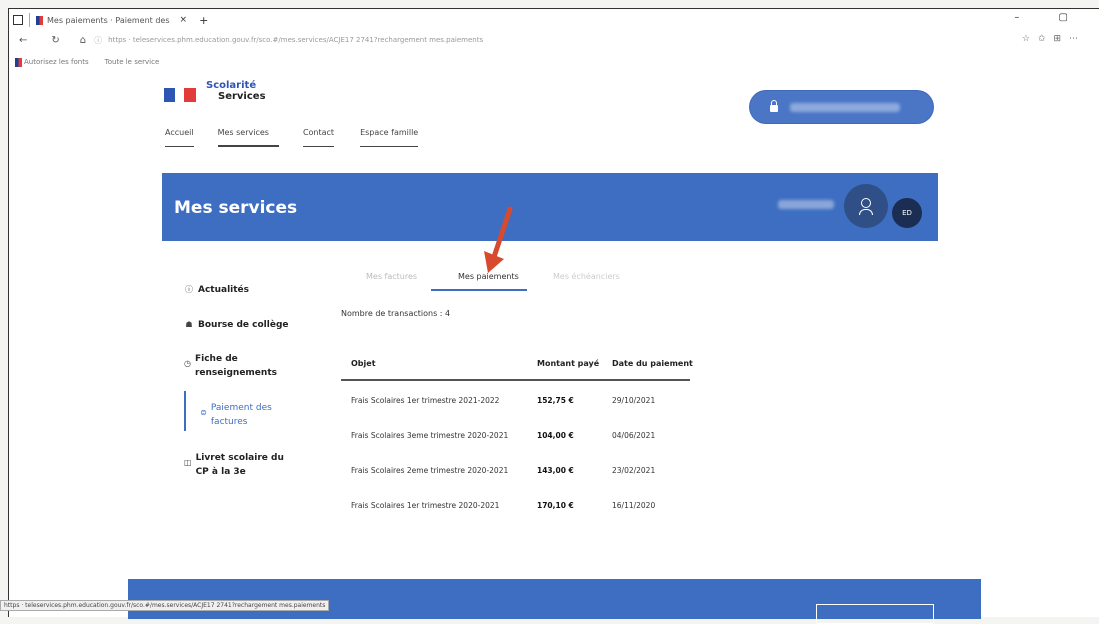 The height and width of the screenshot is (624, 1099). What do you see at coordinates (231, 85) in the screenshot?
I see `logo-text-scolarite: Scolarité` at bounding box center [231, 85].